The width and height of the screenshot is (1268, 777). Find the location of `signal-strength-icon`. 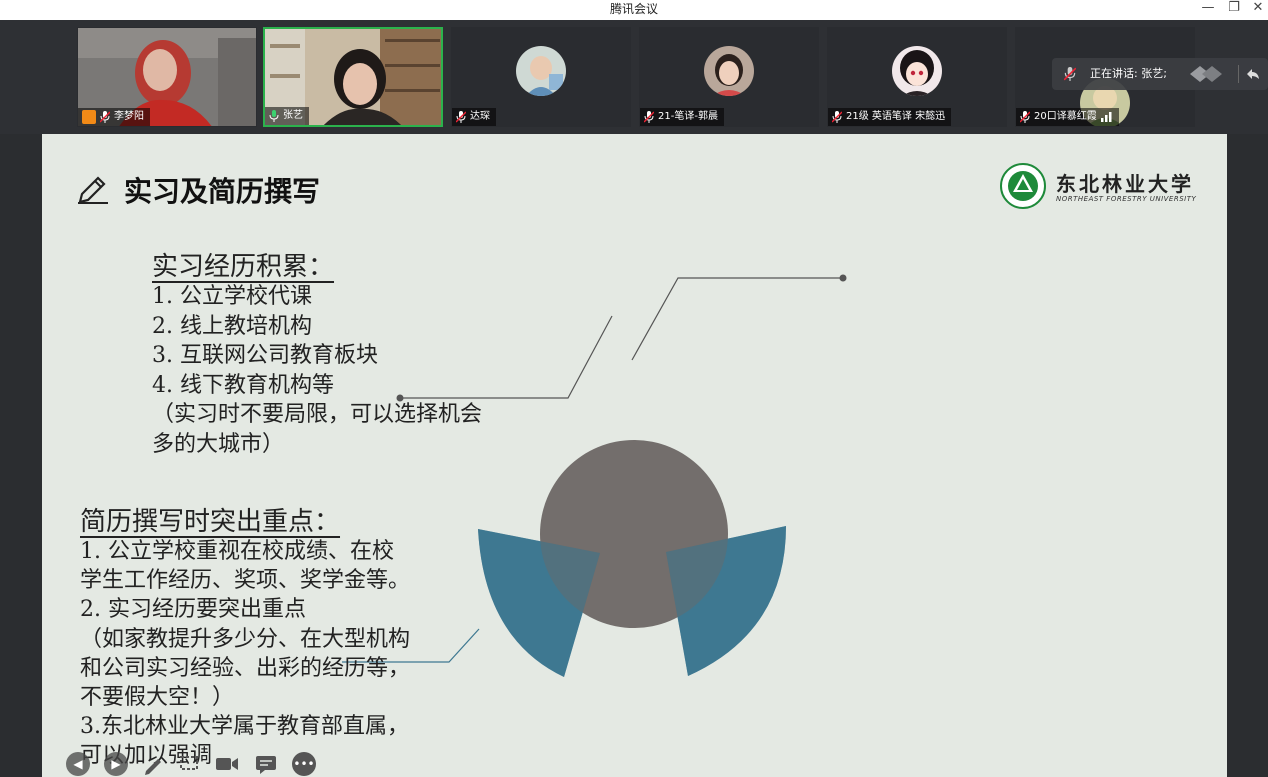

signal-strength-icon is located at coordinates (1106, 117).